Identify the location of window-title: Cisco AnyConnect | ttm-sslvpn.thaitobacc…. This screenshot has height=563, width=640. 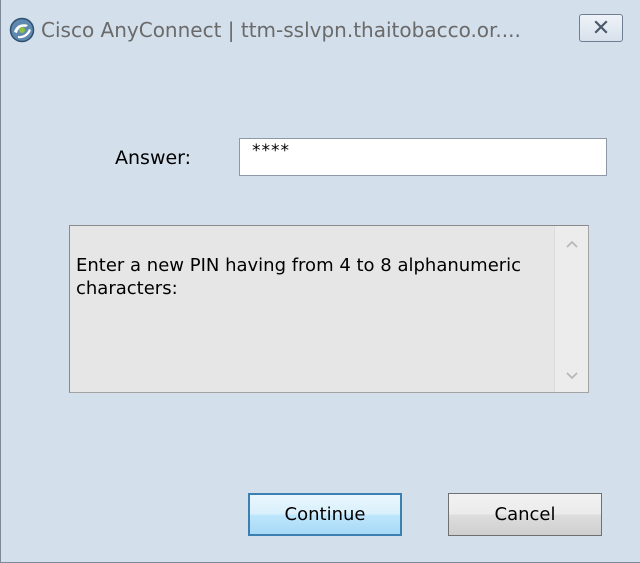
(281, 30).